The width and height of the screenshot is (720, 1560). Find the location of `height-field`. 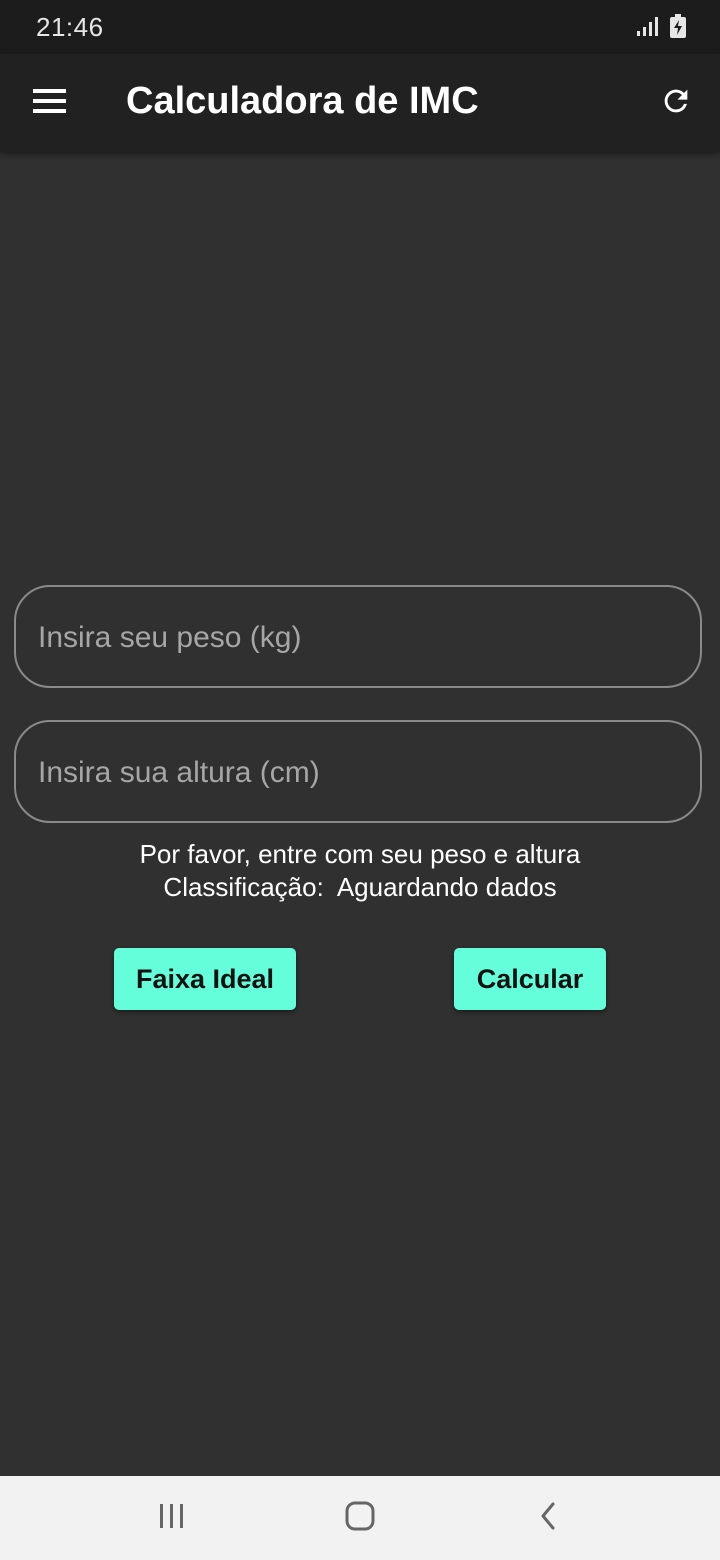

height-field is located at coordinates (358, 771).